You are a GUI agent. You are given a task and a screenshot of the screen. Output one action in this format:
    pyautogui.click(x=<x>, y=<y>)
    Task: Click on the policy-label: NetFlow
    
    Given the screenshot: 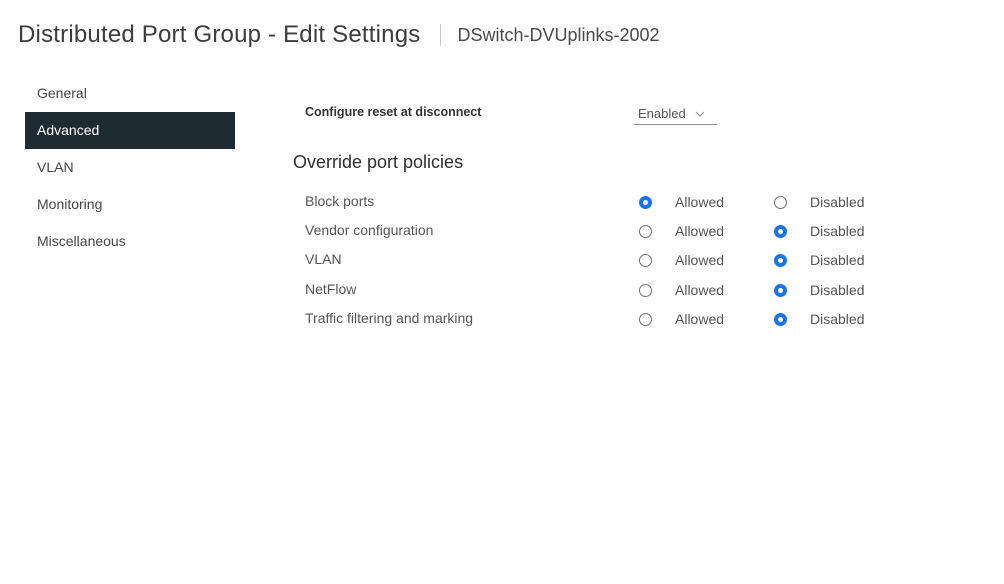 What is the action you would take?
    pyautogui.click(x=331, y=289)
    